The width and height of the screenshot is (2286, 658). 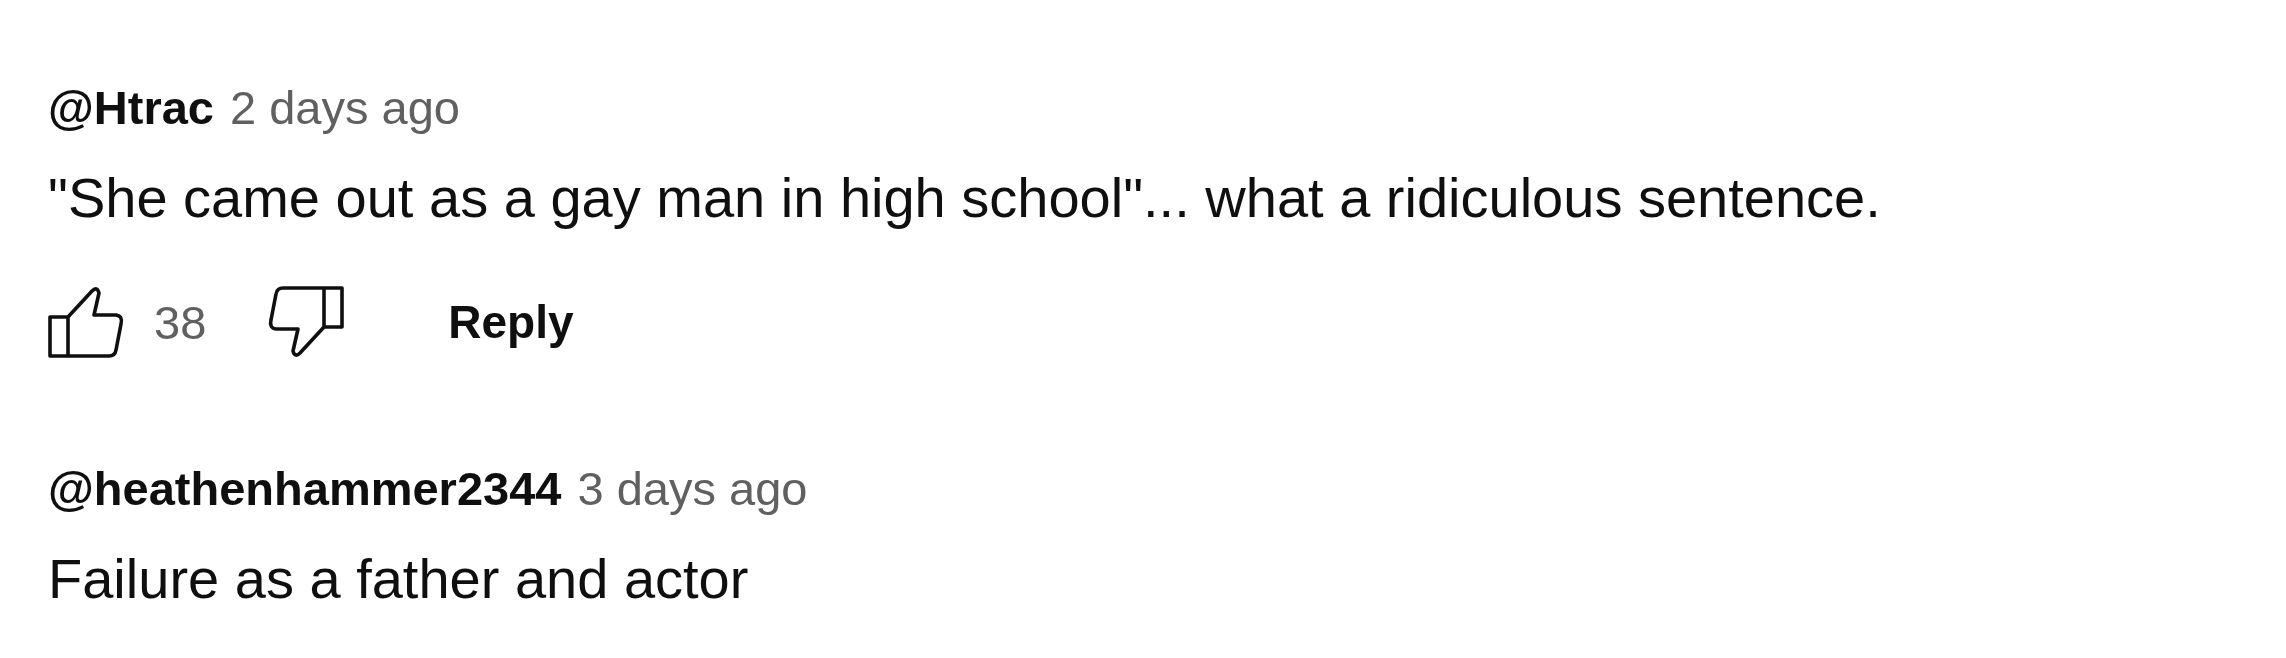 I want to click on thumbs-up-icon, so click(x=86, y=322).